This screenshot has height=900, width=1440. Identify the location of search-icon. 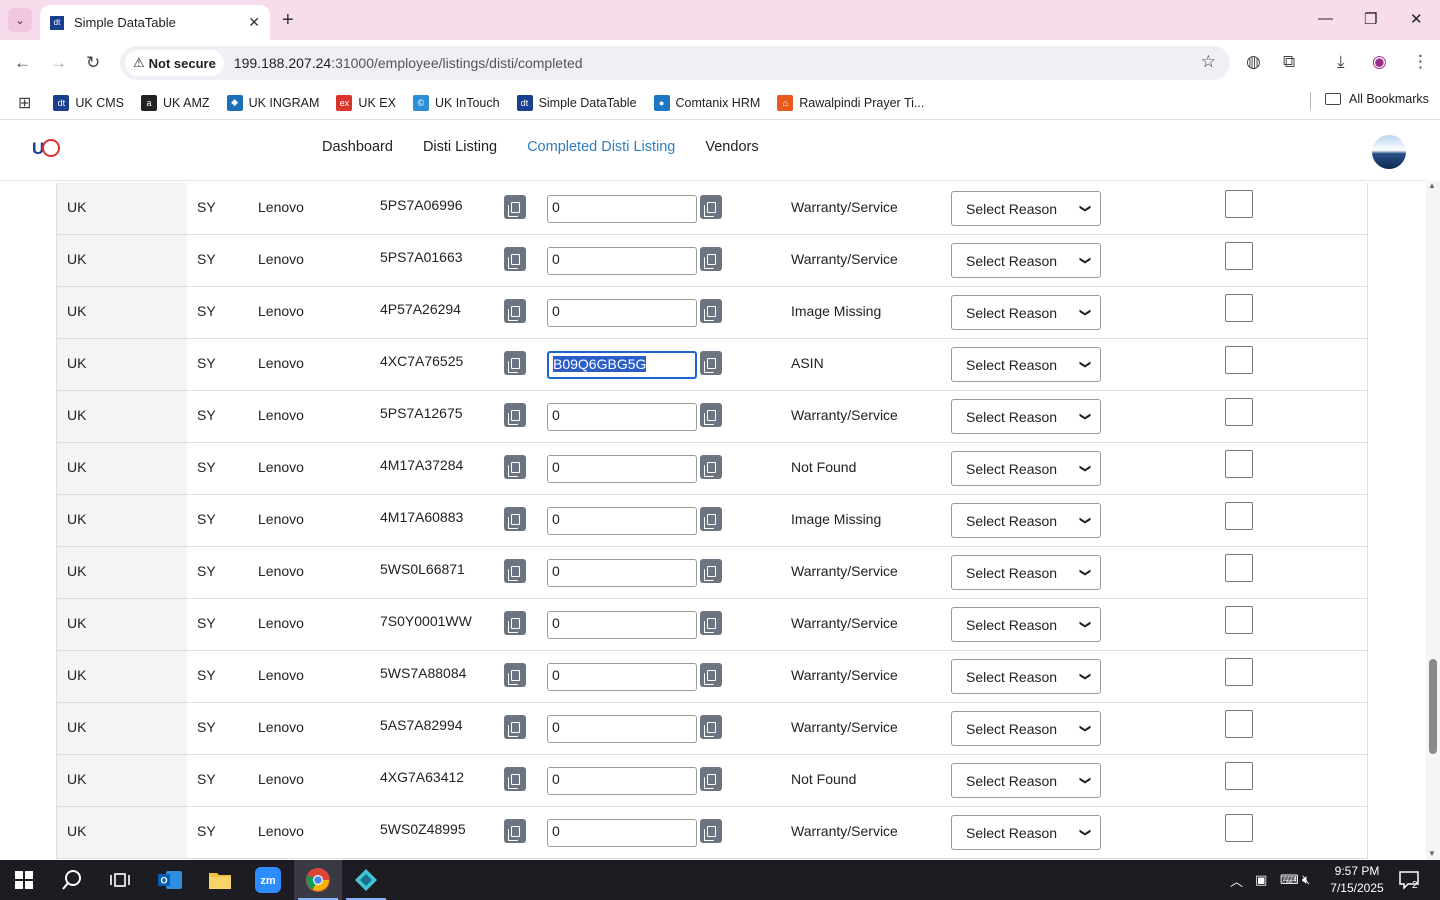
(72, 880).